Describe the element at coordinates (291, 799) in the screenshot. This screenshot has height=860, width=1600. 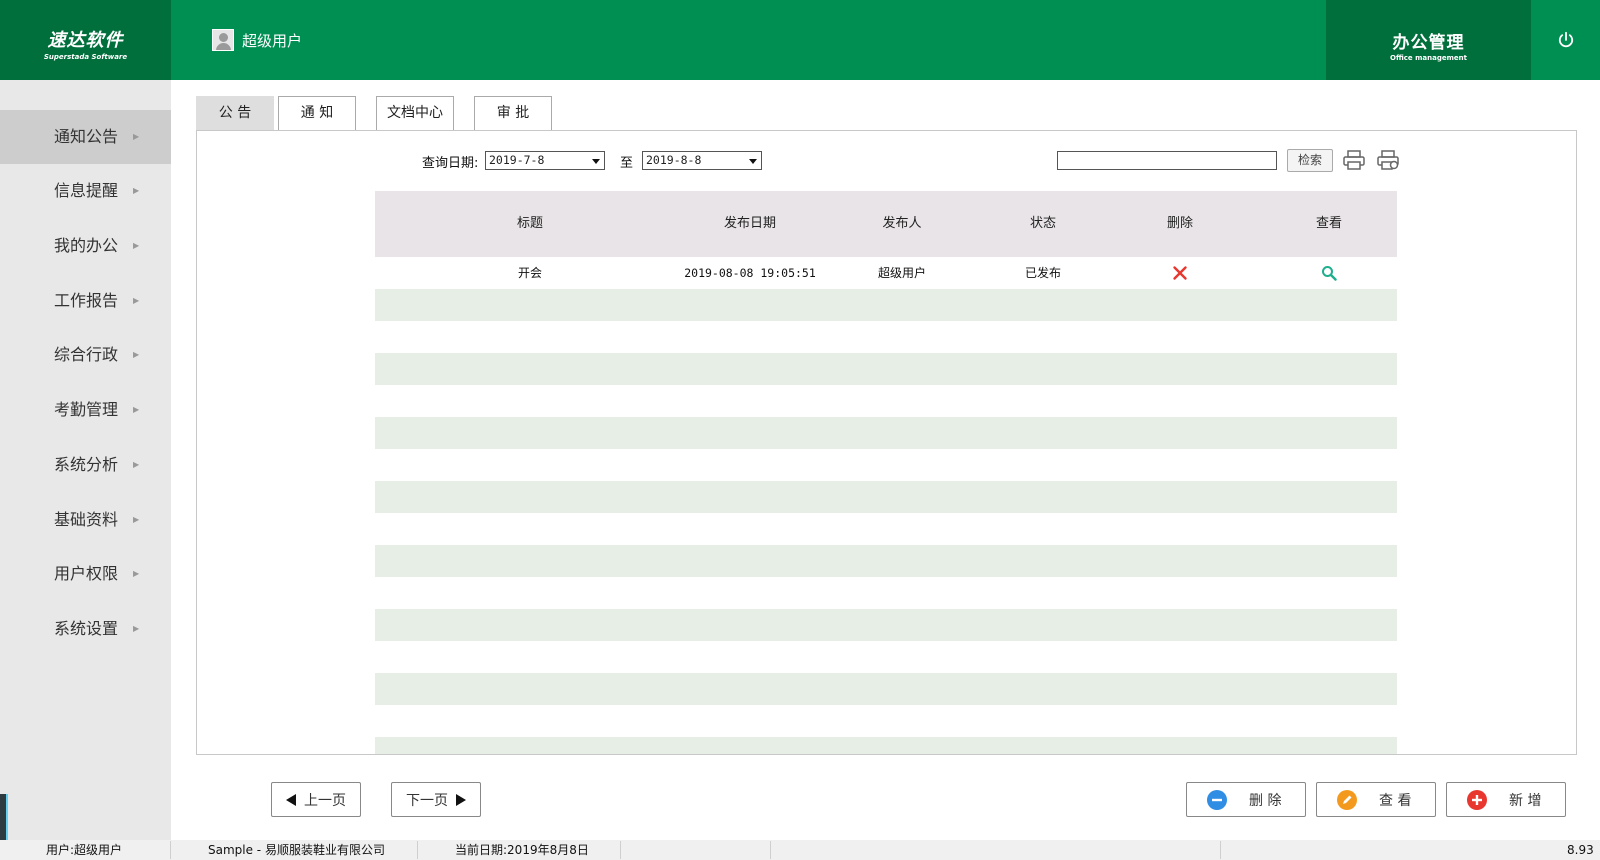
I see `arrow-left-icon` at that location.